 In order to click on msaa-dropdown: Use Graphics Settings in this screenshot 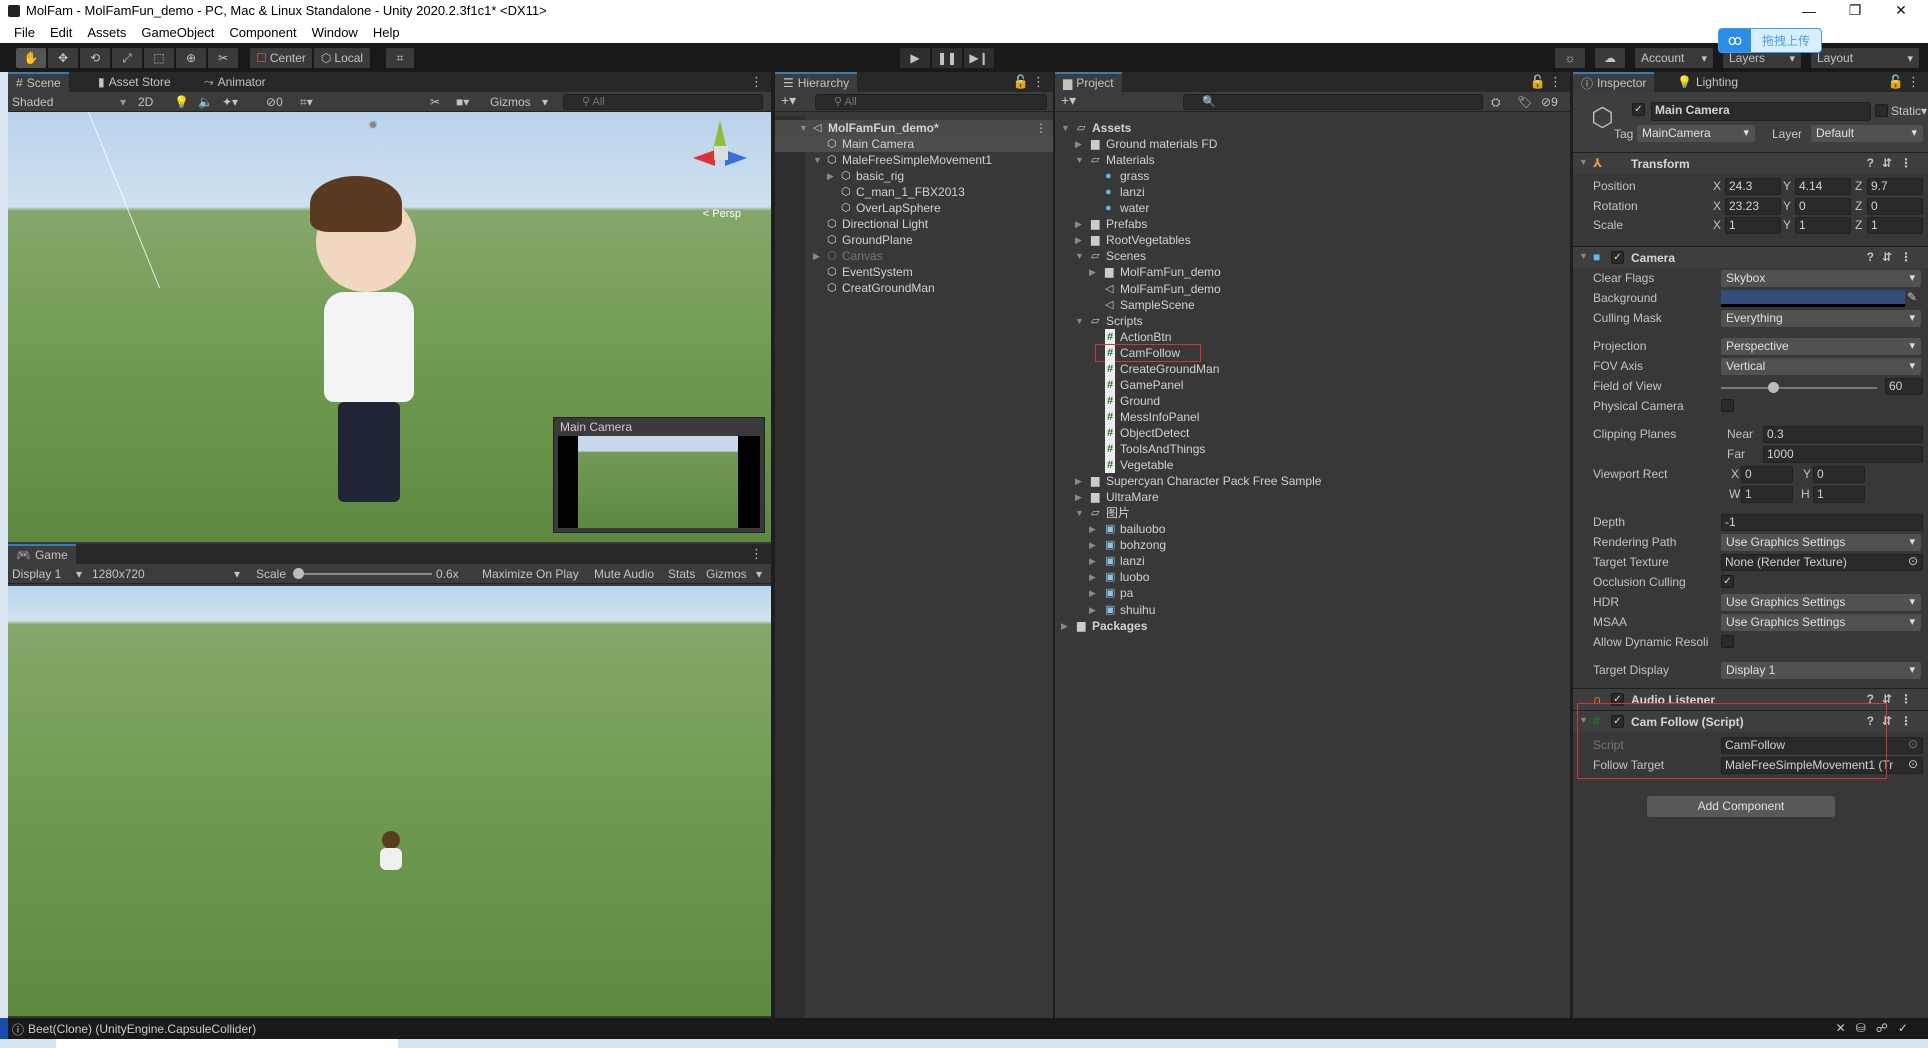, I will do `click(1821, 622)`.